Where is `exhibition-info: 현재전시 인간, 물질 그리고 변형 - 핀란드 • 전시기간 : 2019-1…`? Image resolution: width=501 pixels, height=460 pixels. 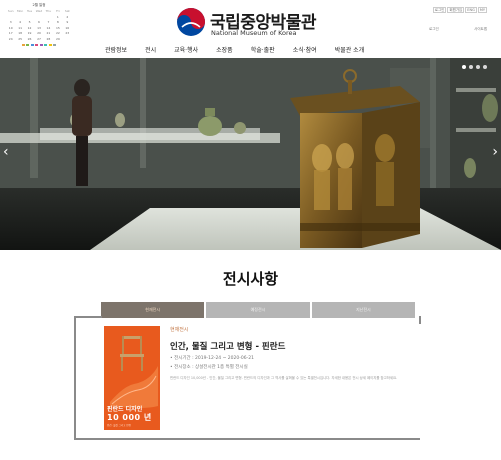
exhibition-info: 현재전시 인간, 물질 그리고 변형 - 핀란드 • 전시기간 : 2019-1… is located at coordinates (292, 353).